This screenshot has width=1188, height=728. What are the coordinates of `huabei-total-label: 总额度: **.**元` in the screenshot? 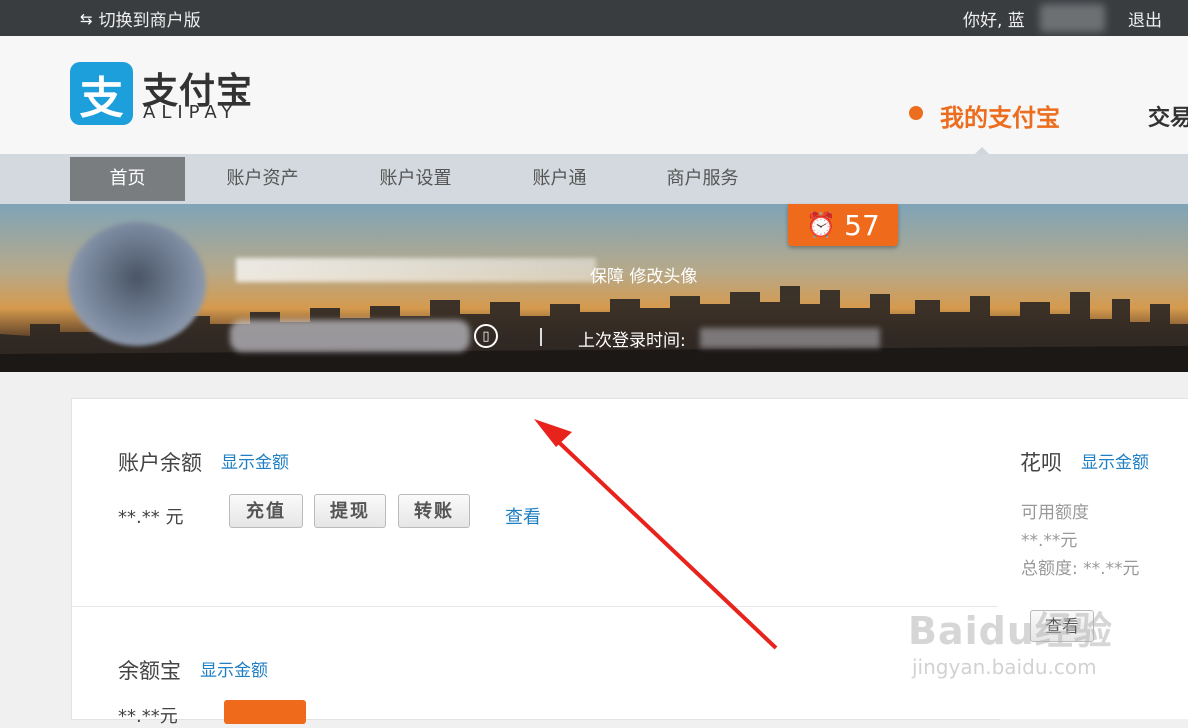 It's located at (1080, 569).